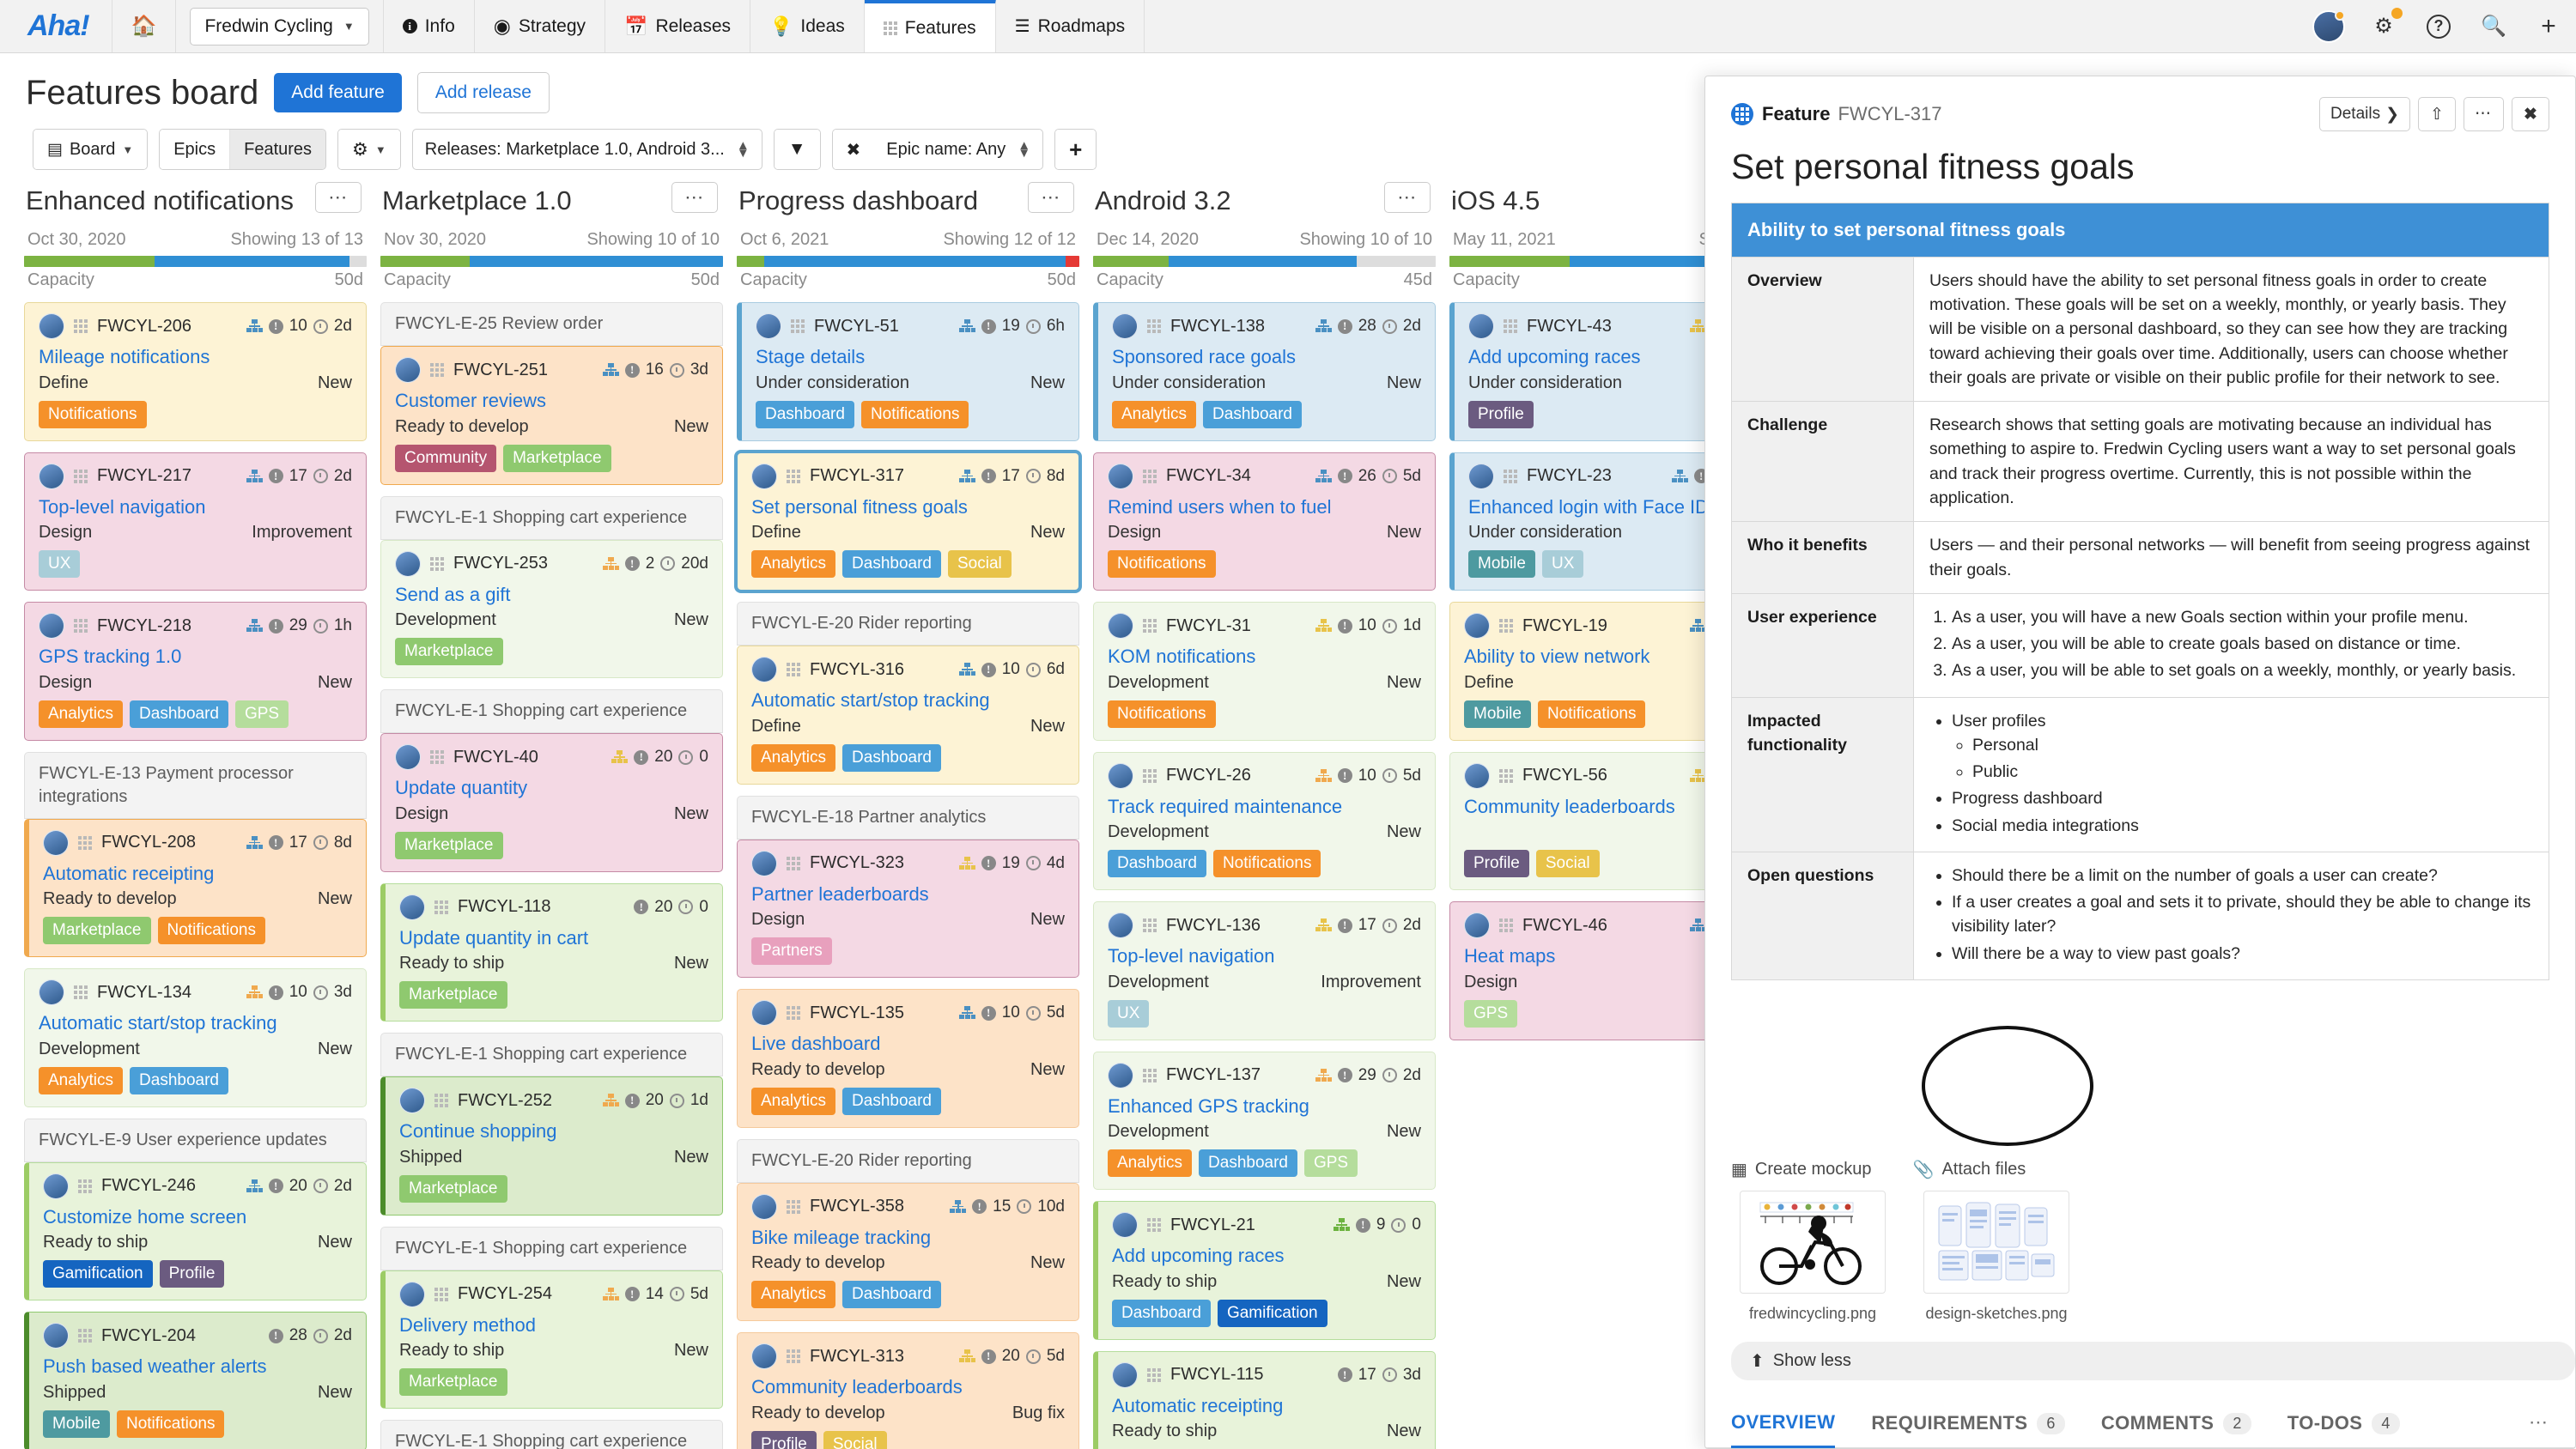  Describe the element at coordinates (369, 149) in the screenshot. I see `board-settings-button: ⚙ ▼` at that location.